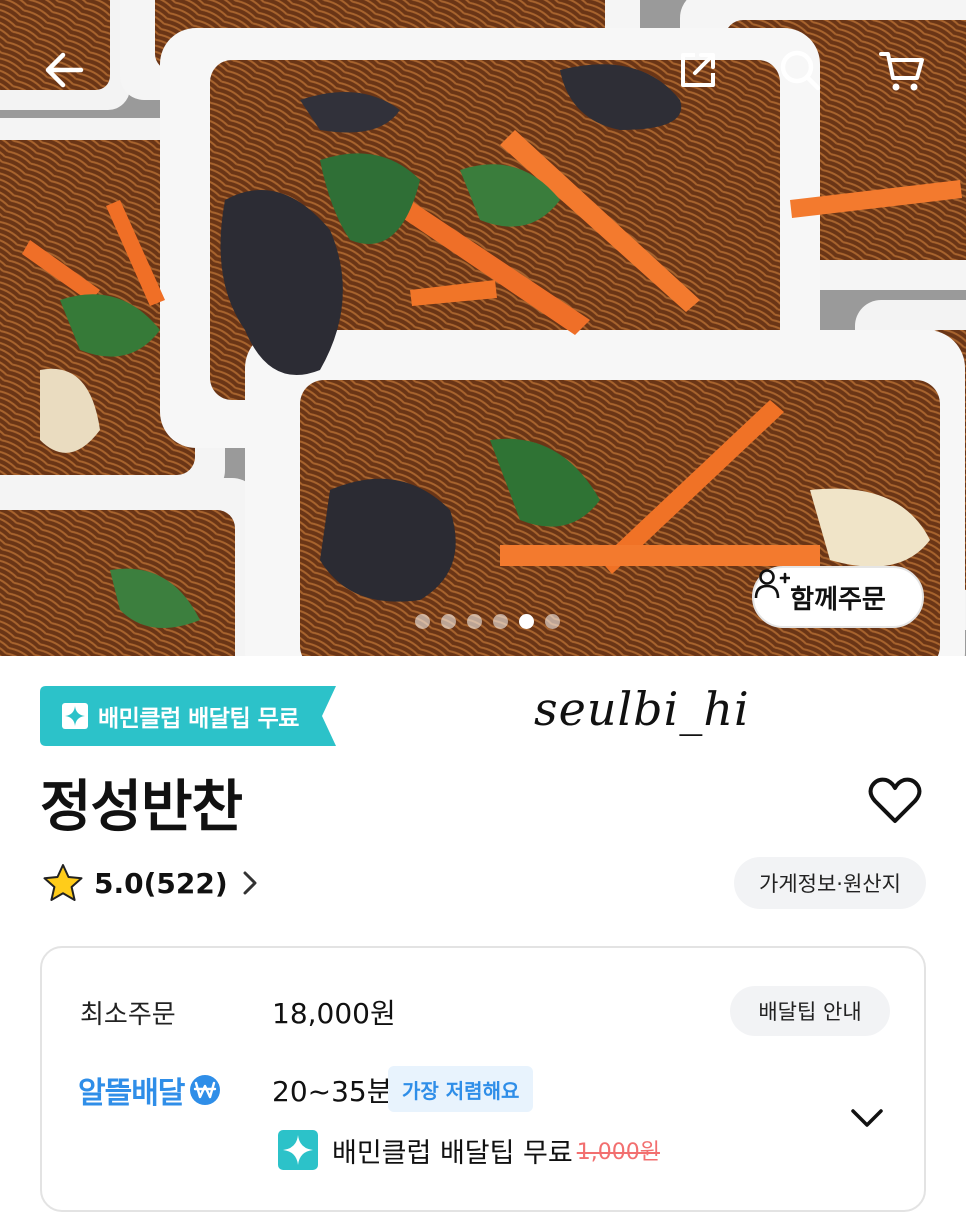 Image resolution: width=966 pixels, height=1228 pixels. What do you see at coordinates (131, 1093) in the screenshot?
I see `alddeul-delivery-label: 알뜰배달` at bounding box center [131, 1093].